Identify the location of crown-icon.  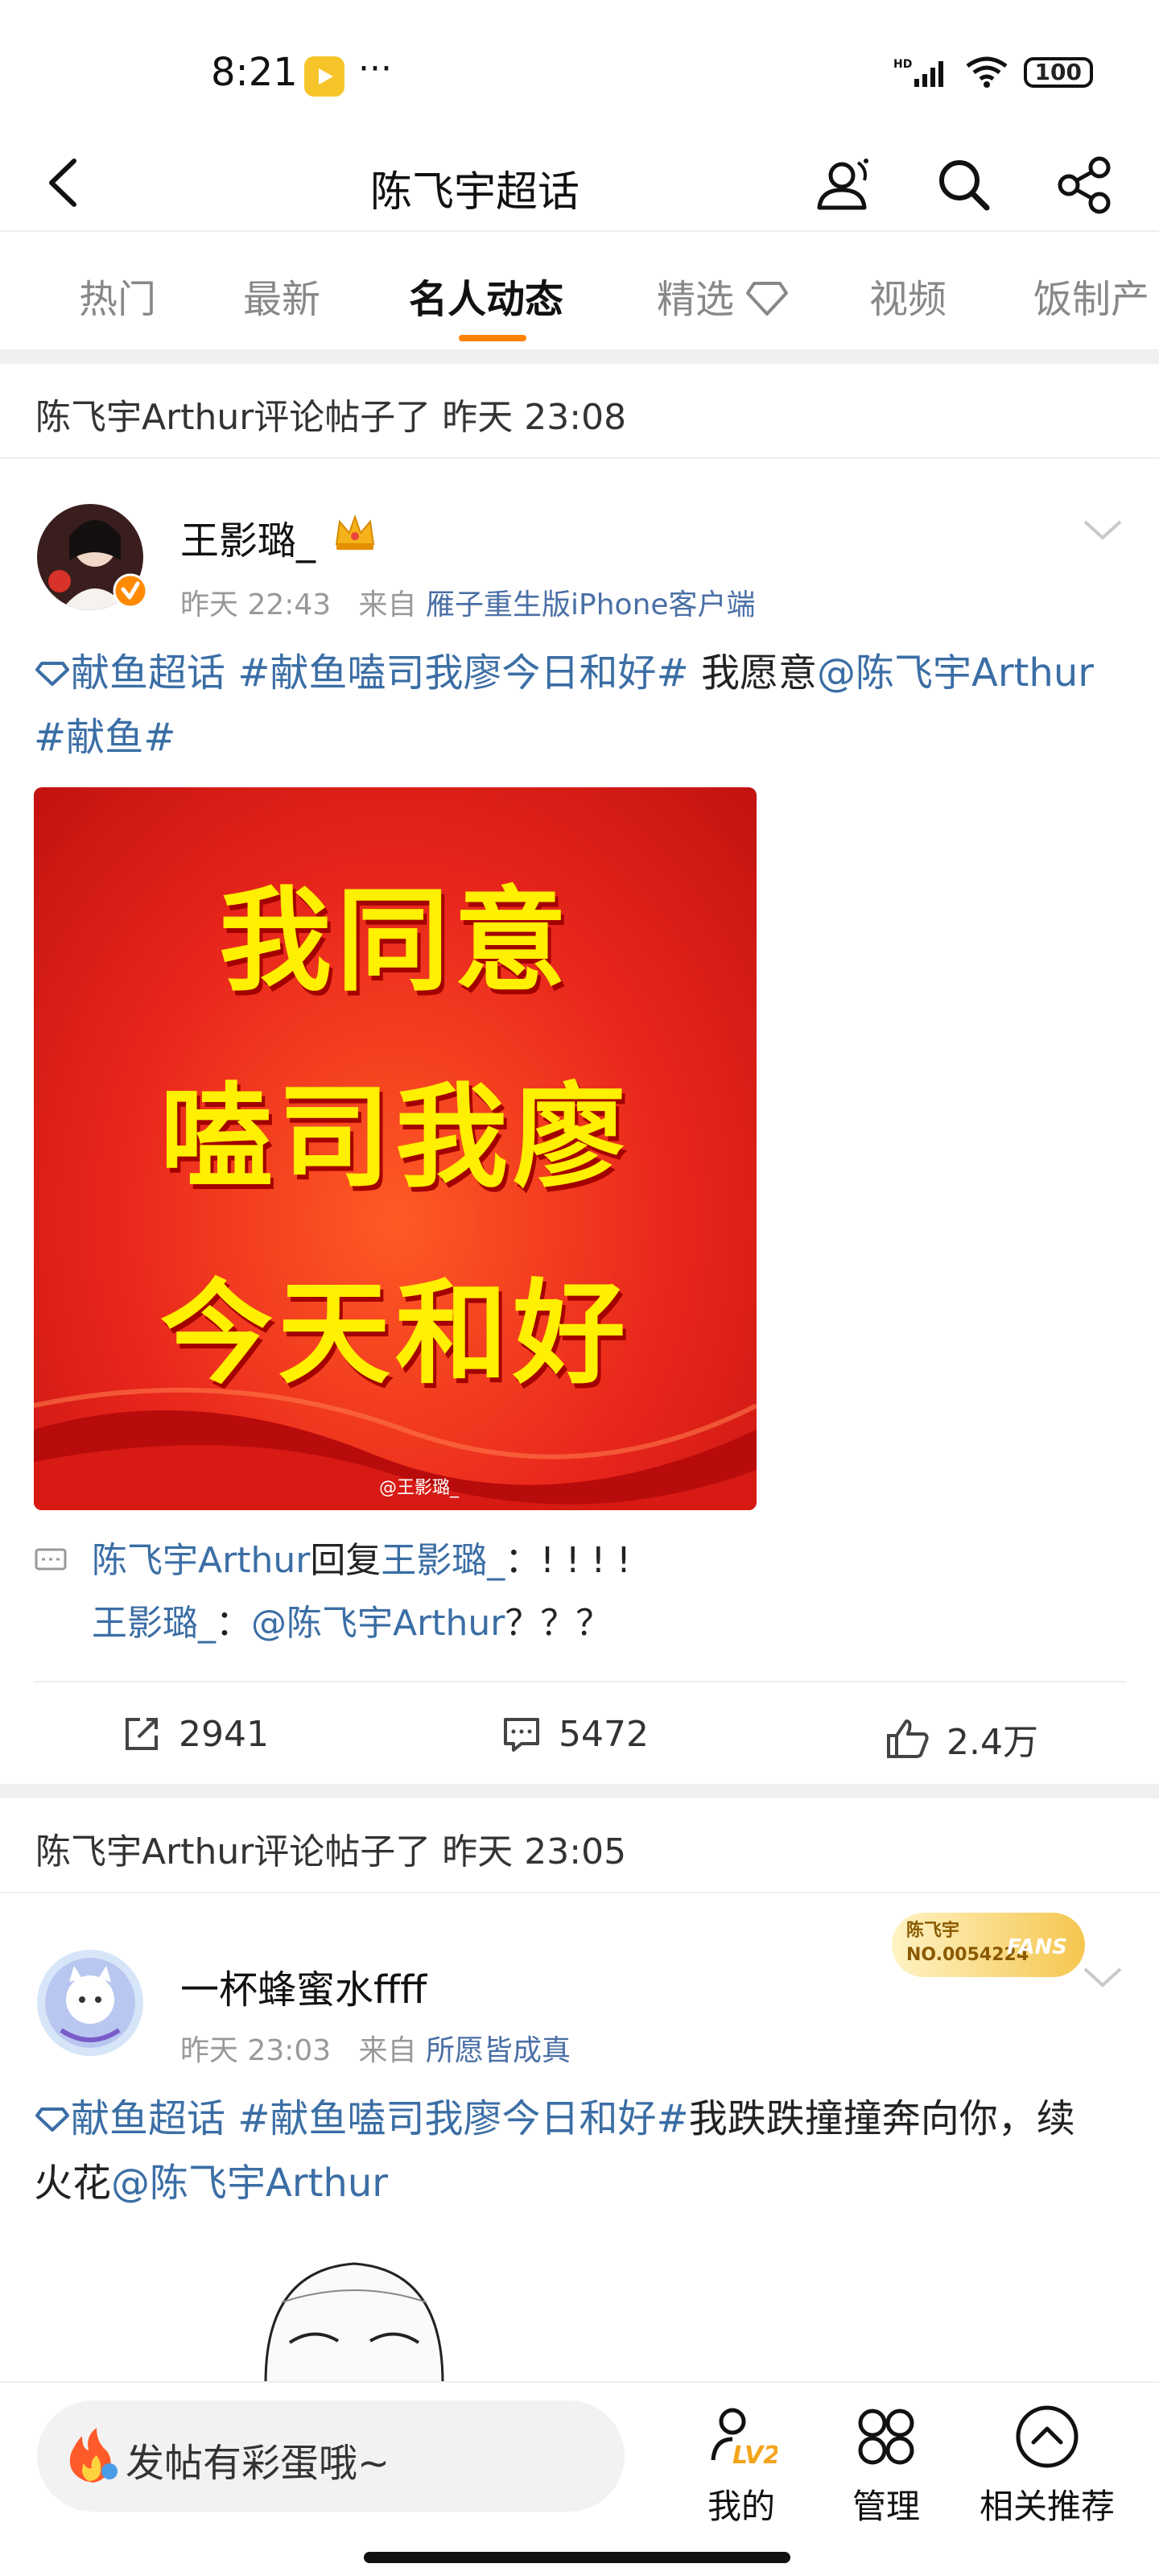
(355, 532).